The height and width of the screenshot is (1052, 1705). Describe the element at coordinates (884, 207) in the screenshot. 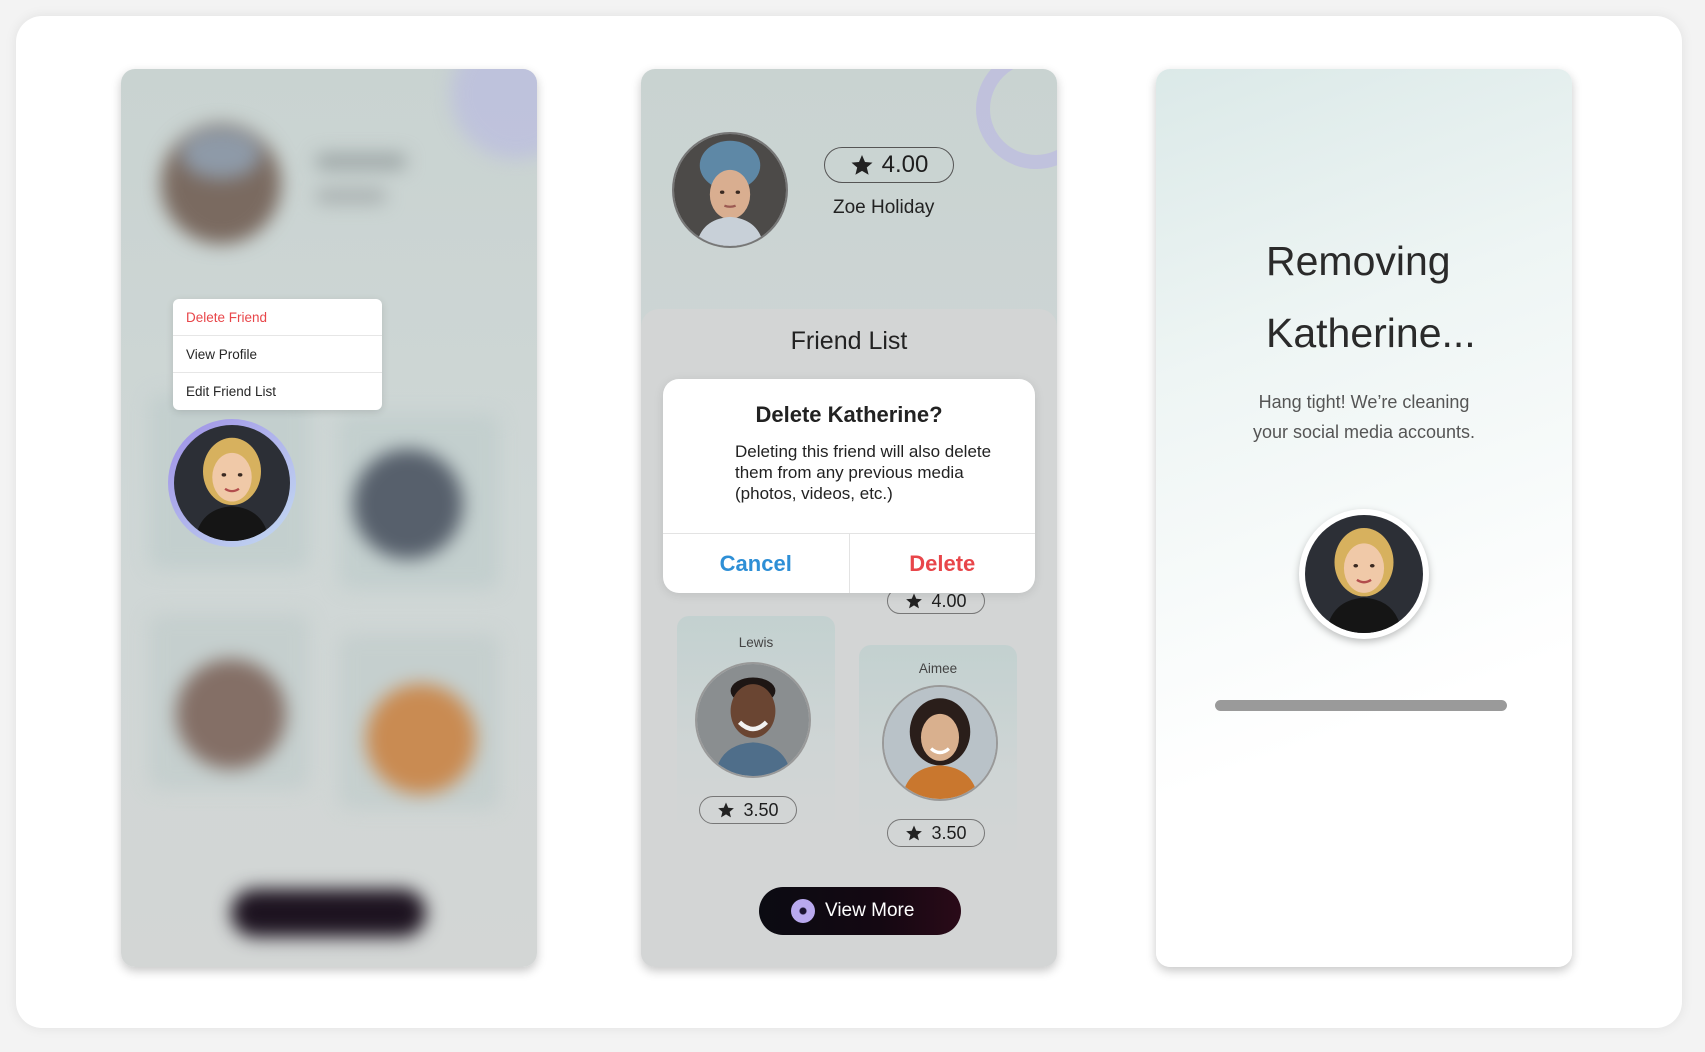

I see `profile-name: Zoe Holiday` at that location.